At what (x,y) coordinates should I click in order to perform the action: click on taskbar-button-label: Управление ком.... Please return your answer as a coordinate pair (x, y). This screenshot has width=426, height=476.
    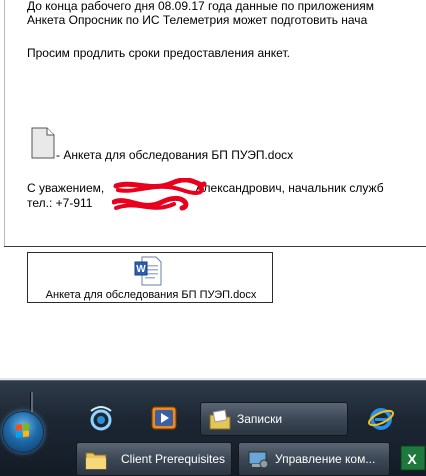
    Looking at the image, I should click on (325, 459).